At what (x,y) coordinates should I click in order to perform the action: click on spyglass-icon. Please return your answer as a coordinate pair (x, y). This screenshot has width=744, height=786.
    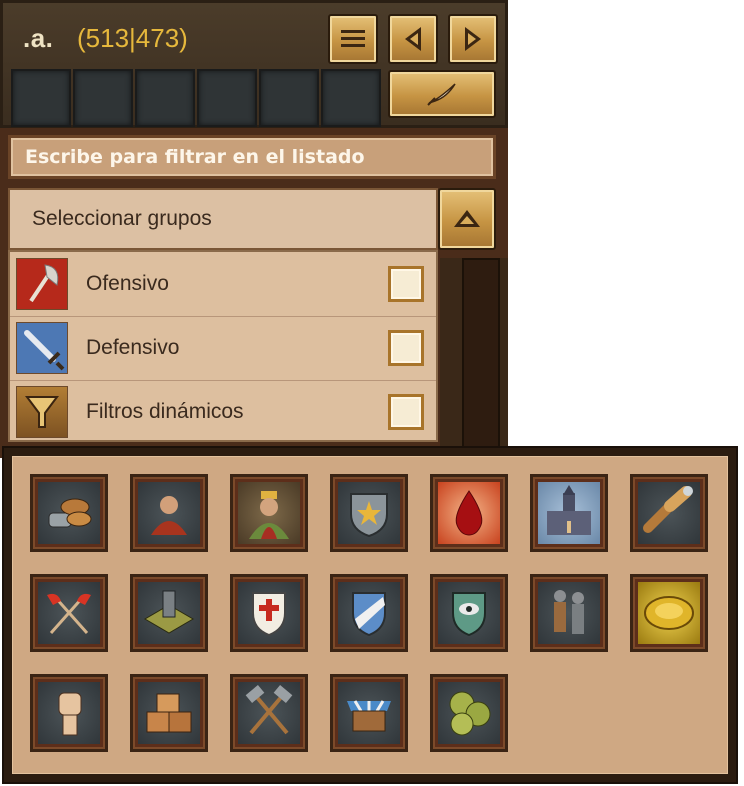
    Looking at the image, I should click on (669, 513).